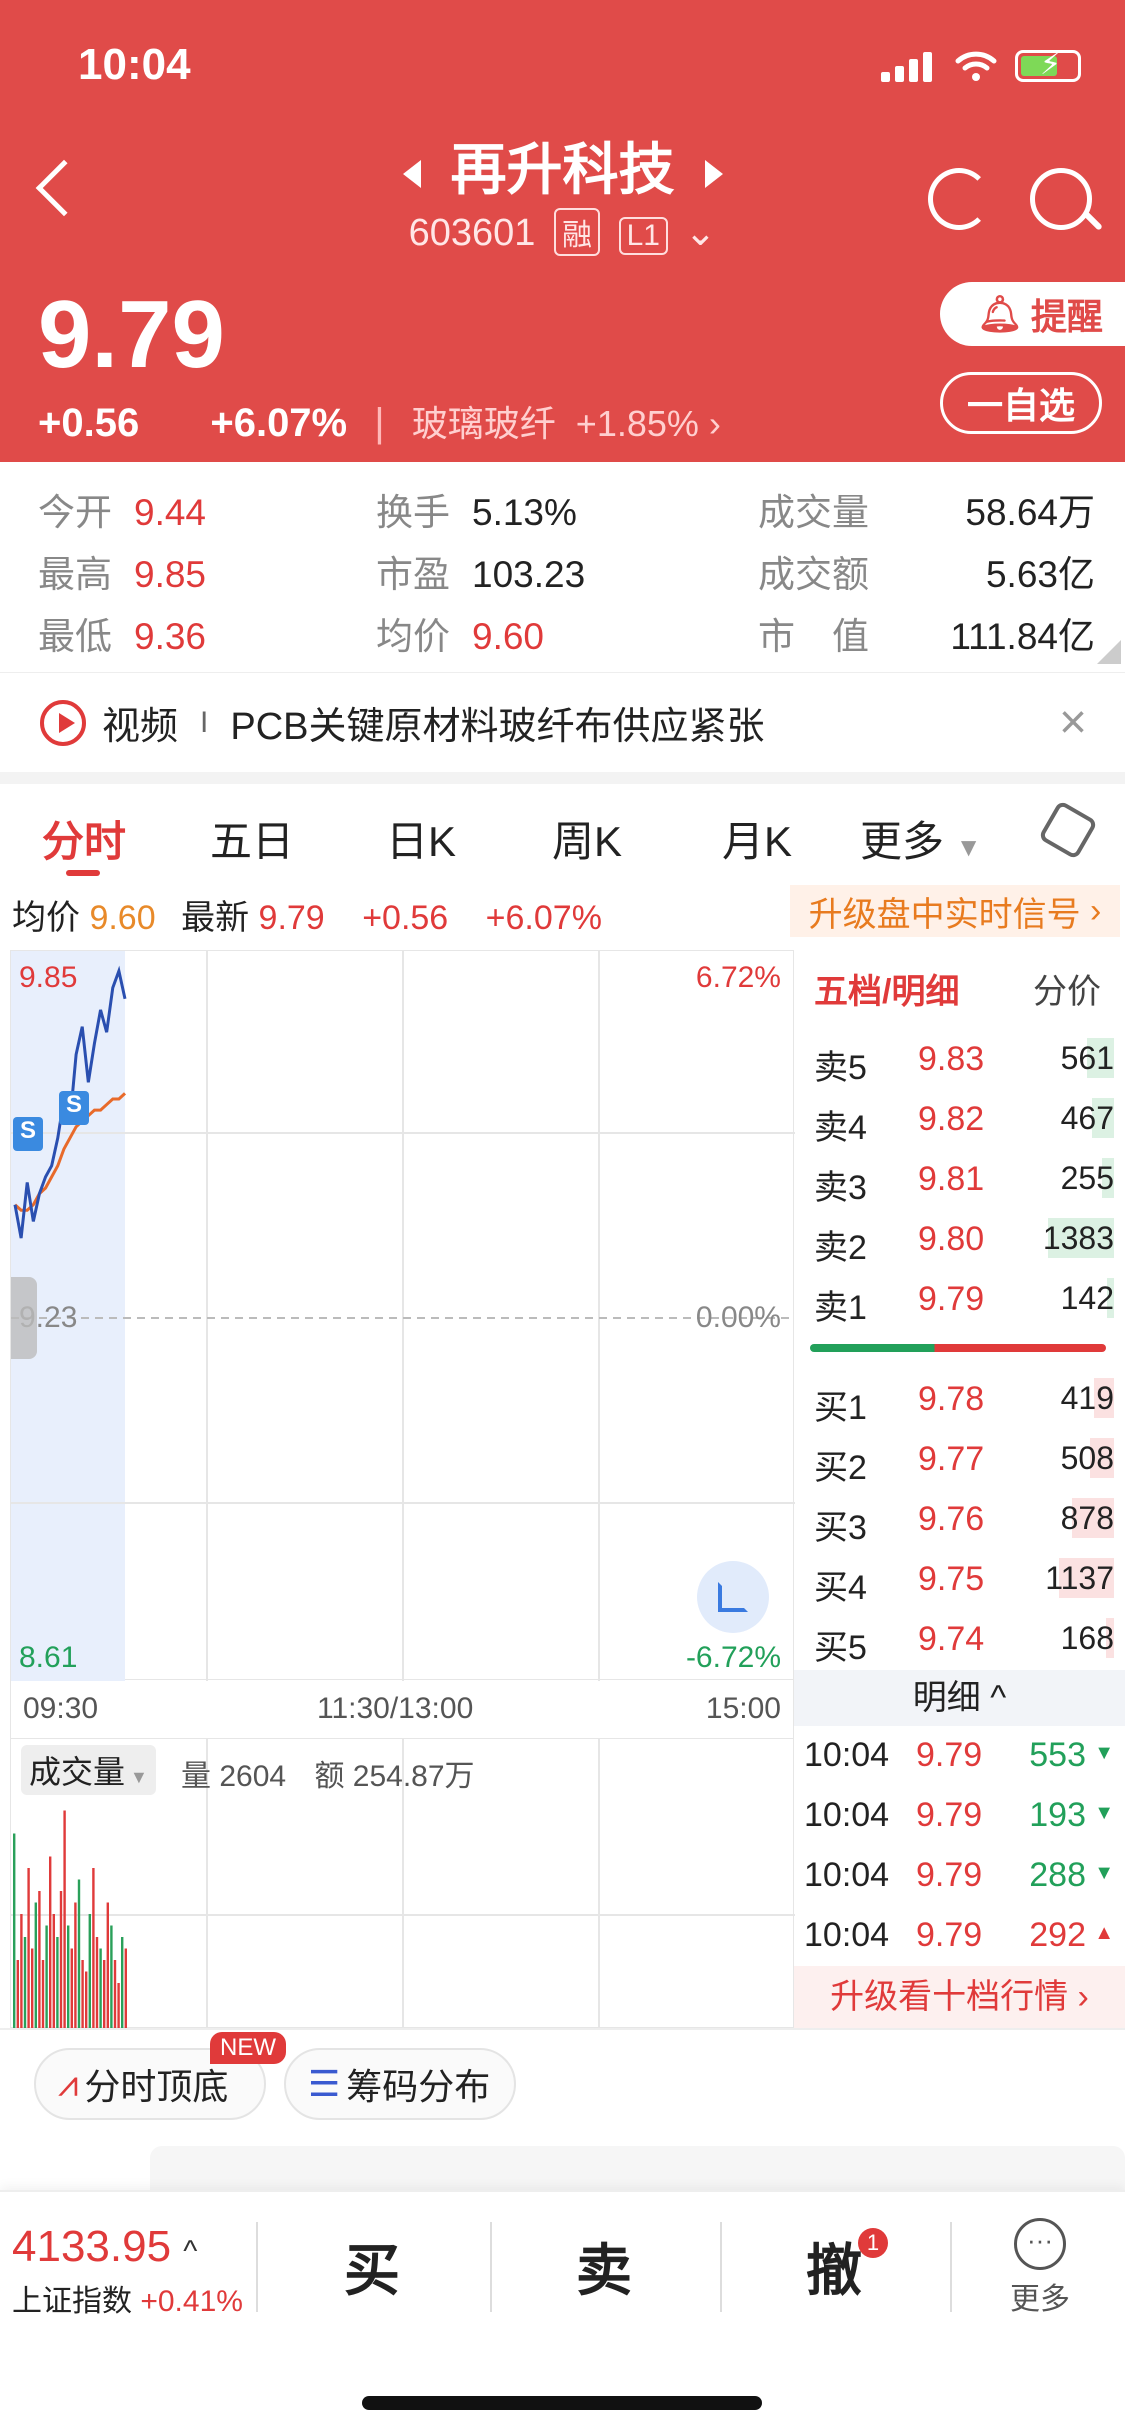 Image resolution: width=1125 pixels, height=2436 pixels. I want to click on tick-direction-icon: ▼, so click(1104, 1813).